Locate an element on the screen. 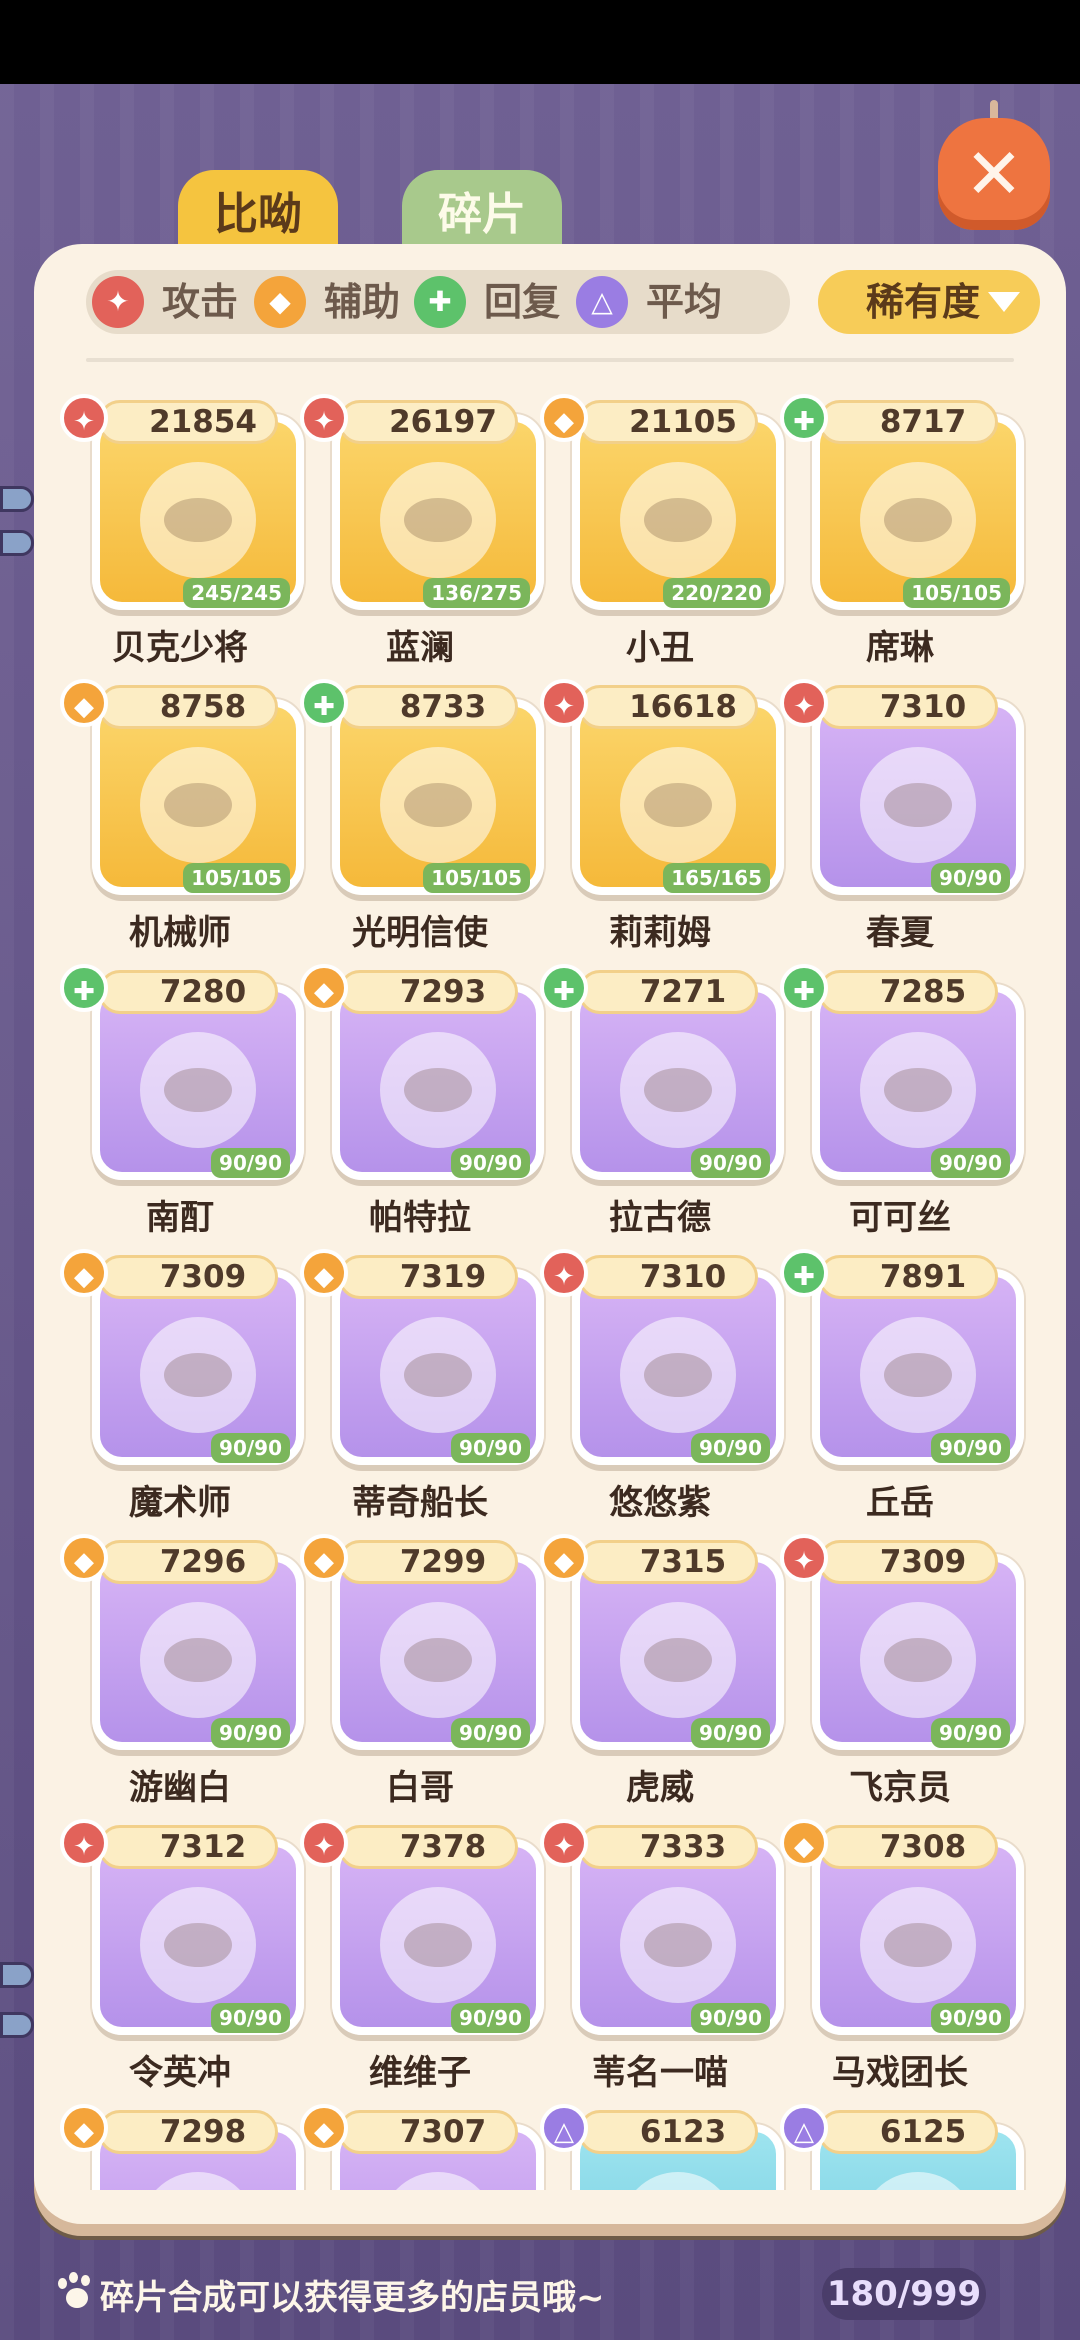 Image resolution: width=1080 pixels, height=2340 pixels. character-name: 莉莉姆 is located at coordinates (660, 933).